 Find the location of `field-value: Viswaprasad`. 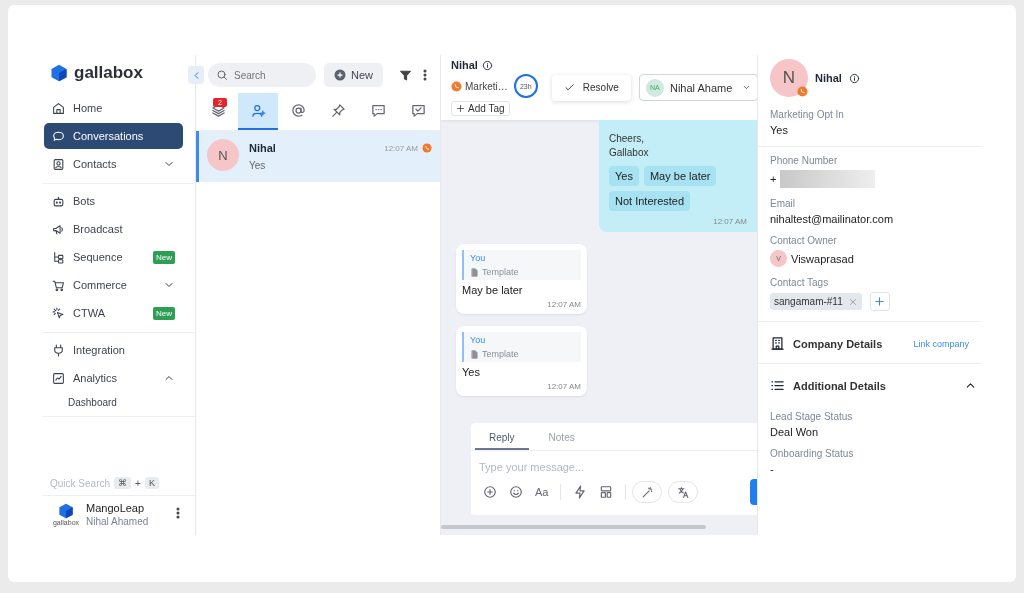

field-value: Viswaprasad is located at coordinates (822, 258).